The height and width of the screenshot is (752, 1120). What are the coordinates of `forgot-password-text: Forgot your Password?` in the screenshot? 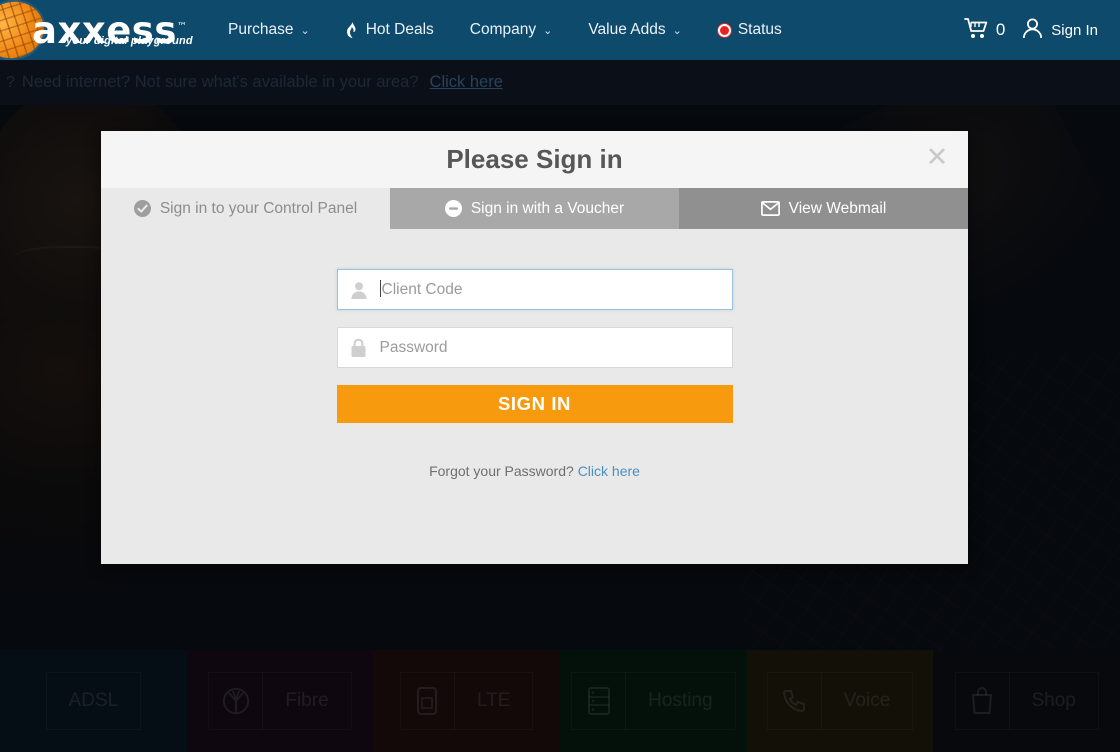 It's located at (501, 471).